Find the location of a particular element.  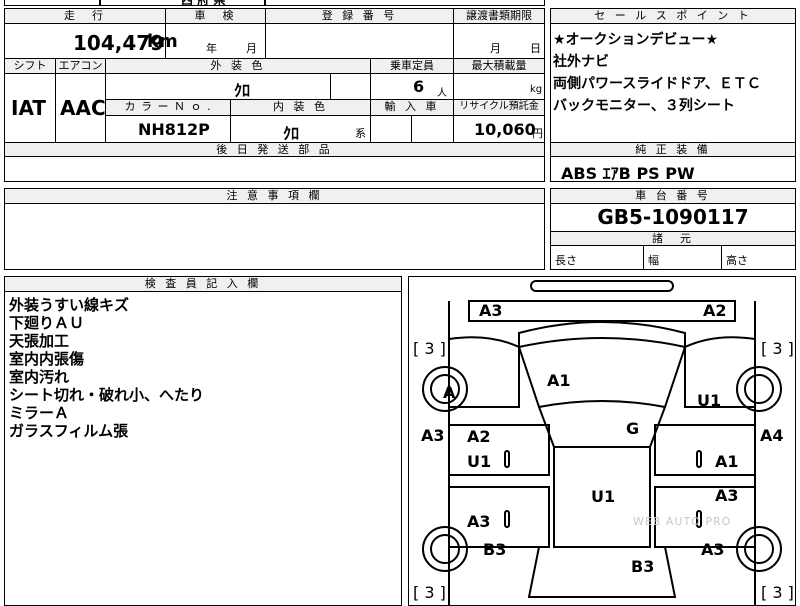

damage-right-fender: A4 is located at coordinates (772, 435).